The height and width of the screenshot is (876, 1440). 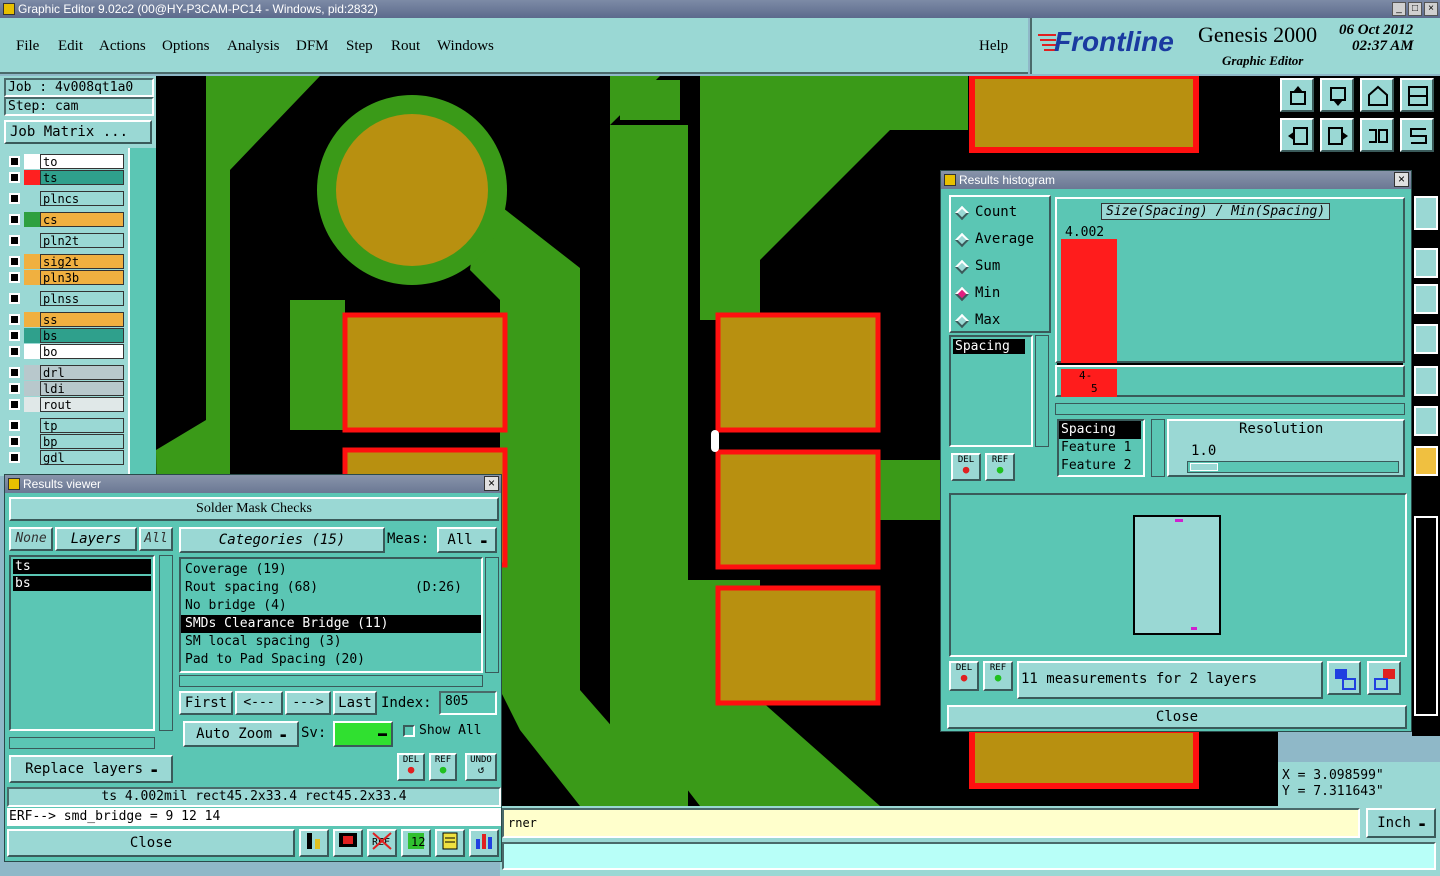 I want to click on layer-row-bs: bs, so click(x=65, y=335).